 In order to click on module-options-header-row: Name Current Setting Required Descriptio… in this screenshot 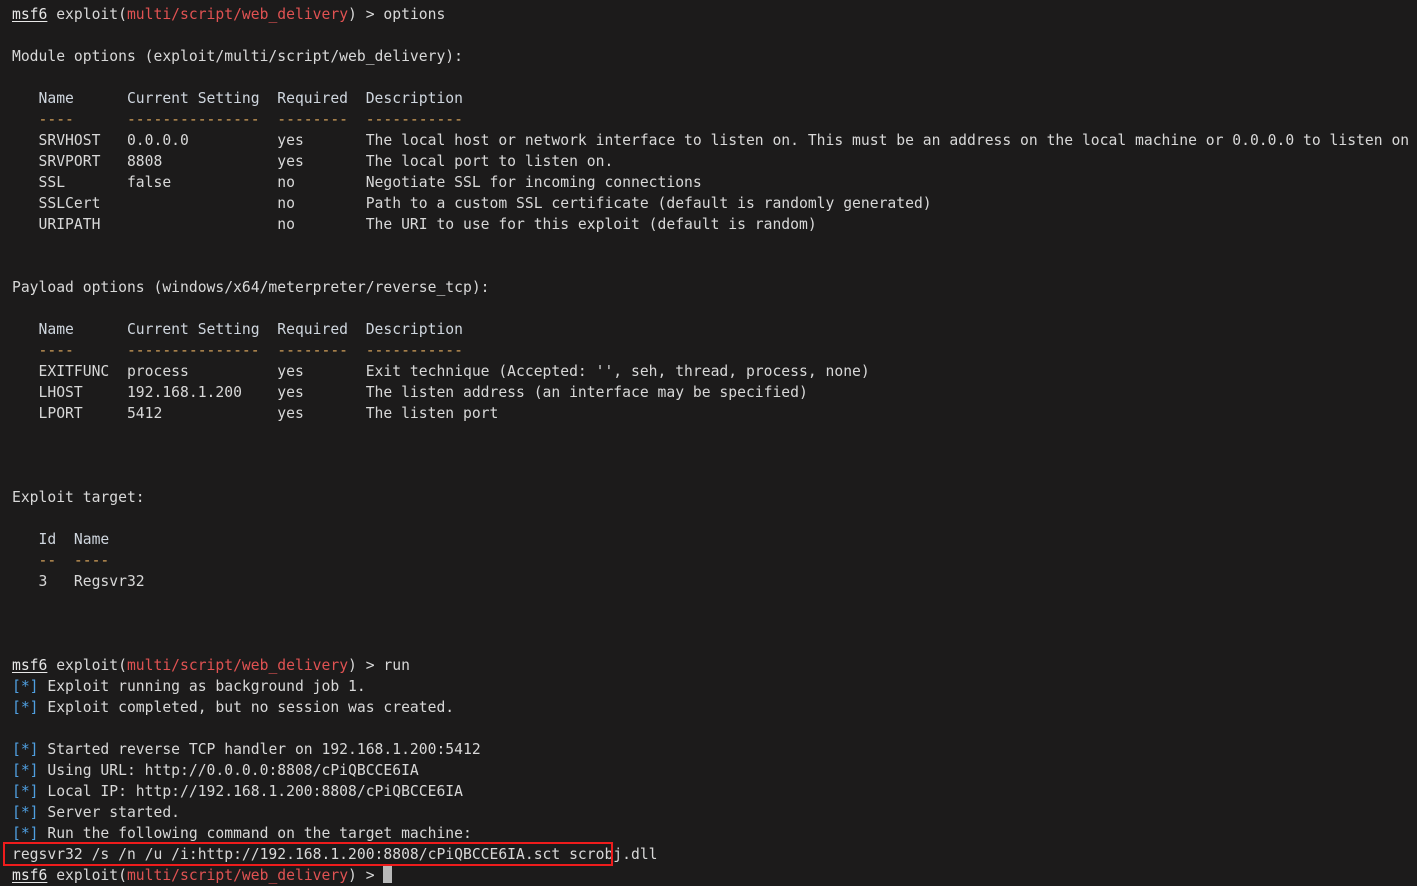, I will do `click(237, 98)`.